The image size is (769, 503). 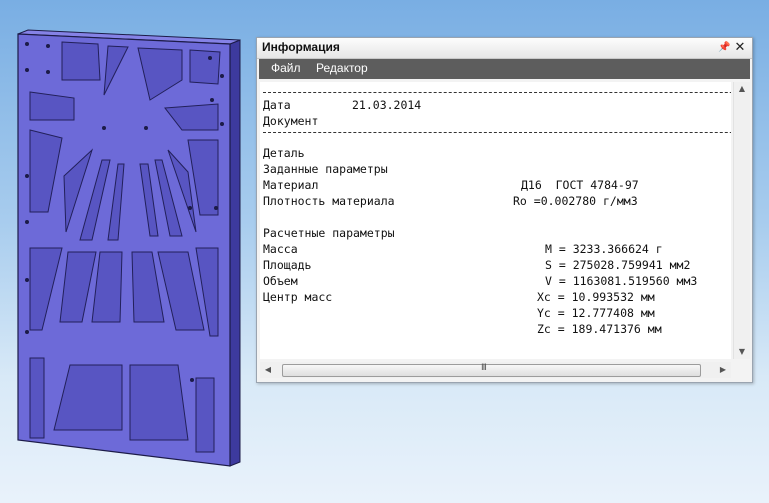 I want to click on zc-value: Zc = 189.471376 мм, so click(x=599, y=329).